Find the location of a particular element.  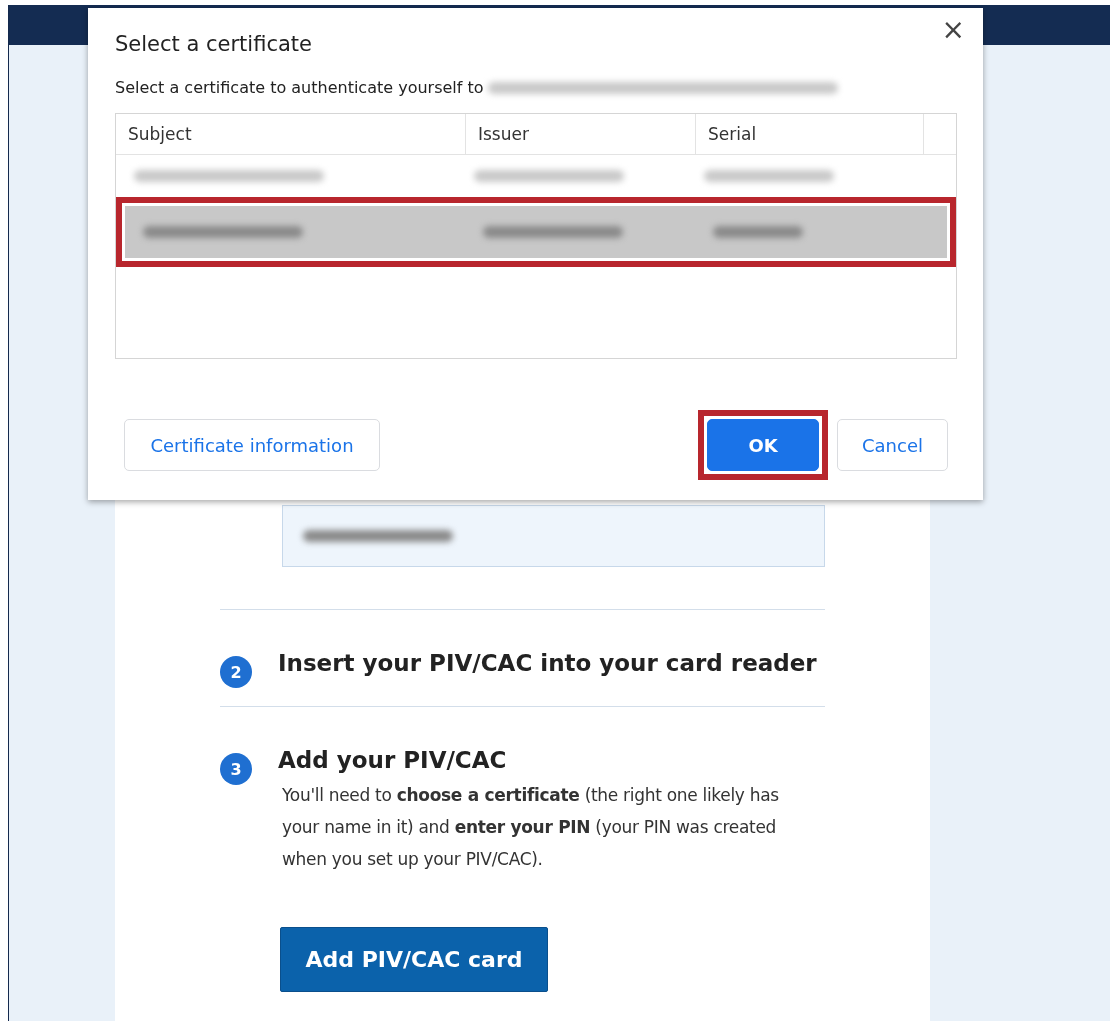

dialog-button: Cancel is located at coordinates (892, 445).